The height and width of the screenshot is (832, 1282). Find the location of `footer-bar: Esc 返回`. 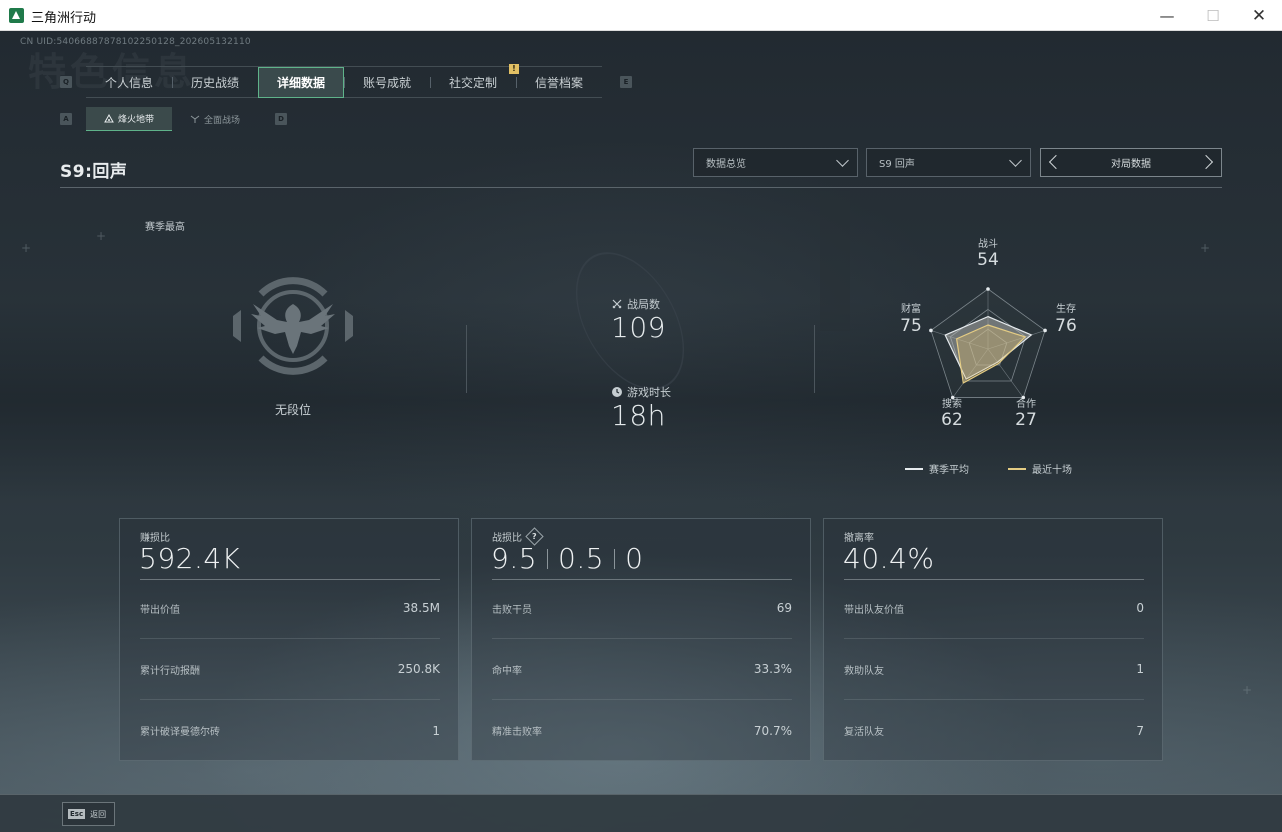

footer-bar: Esc 返回 is located at coordinates (641, 813).